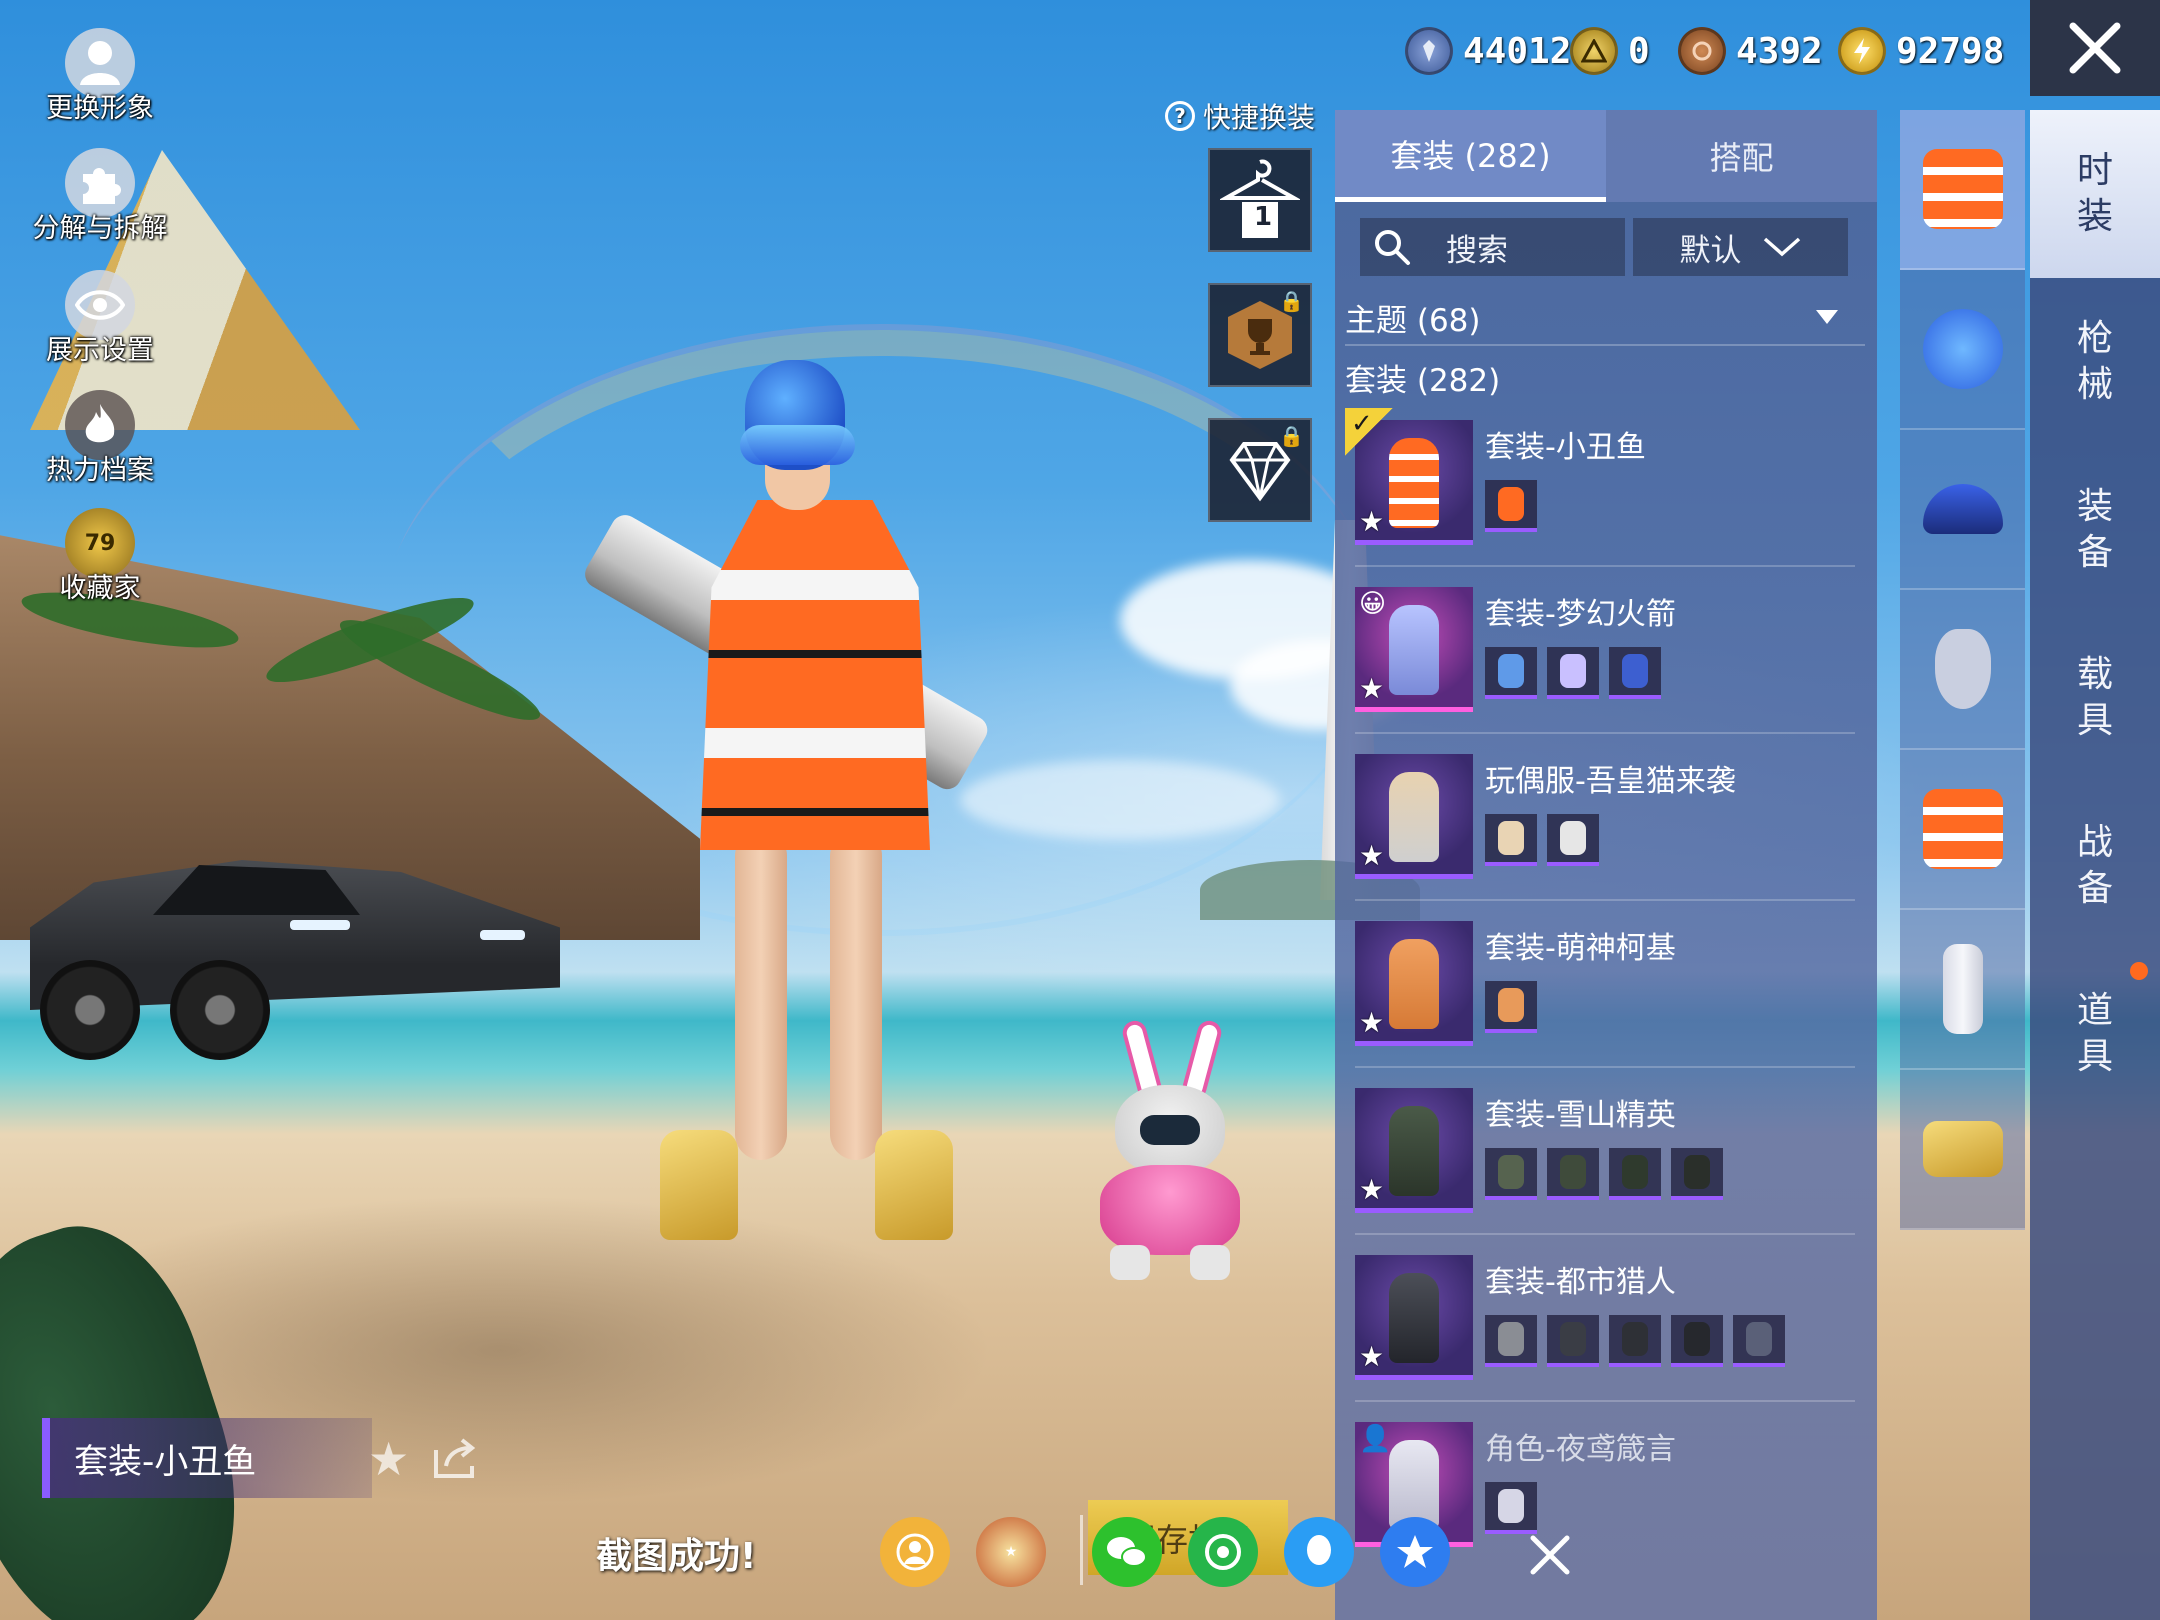  Describe the element at coordinates (290, 940) in the screenshot. I see `sports-car` at that location.